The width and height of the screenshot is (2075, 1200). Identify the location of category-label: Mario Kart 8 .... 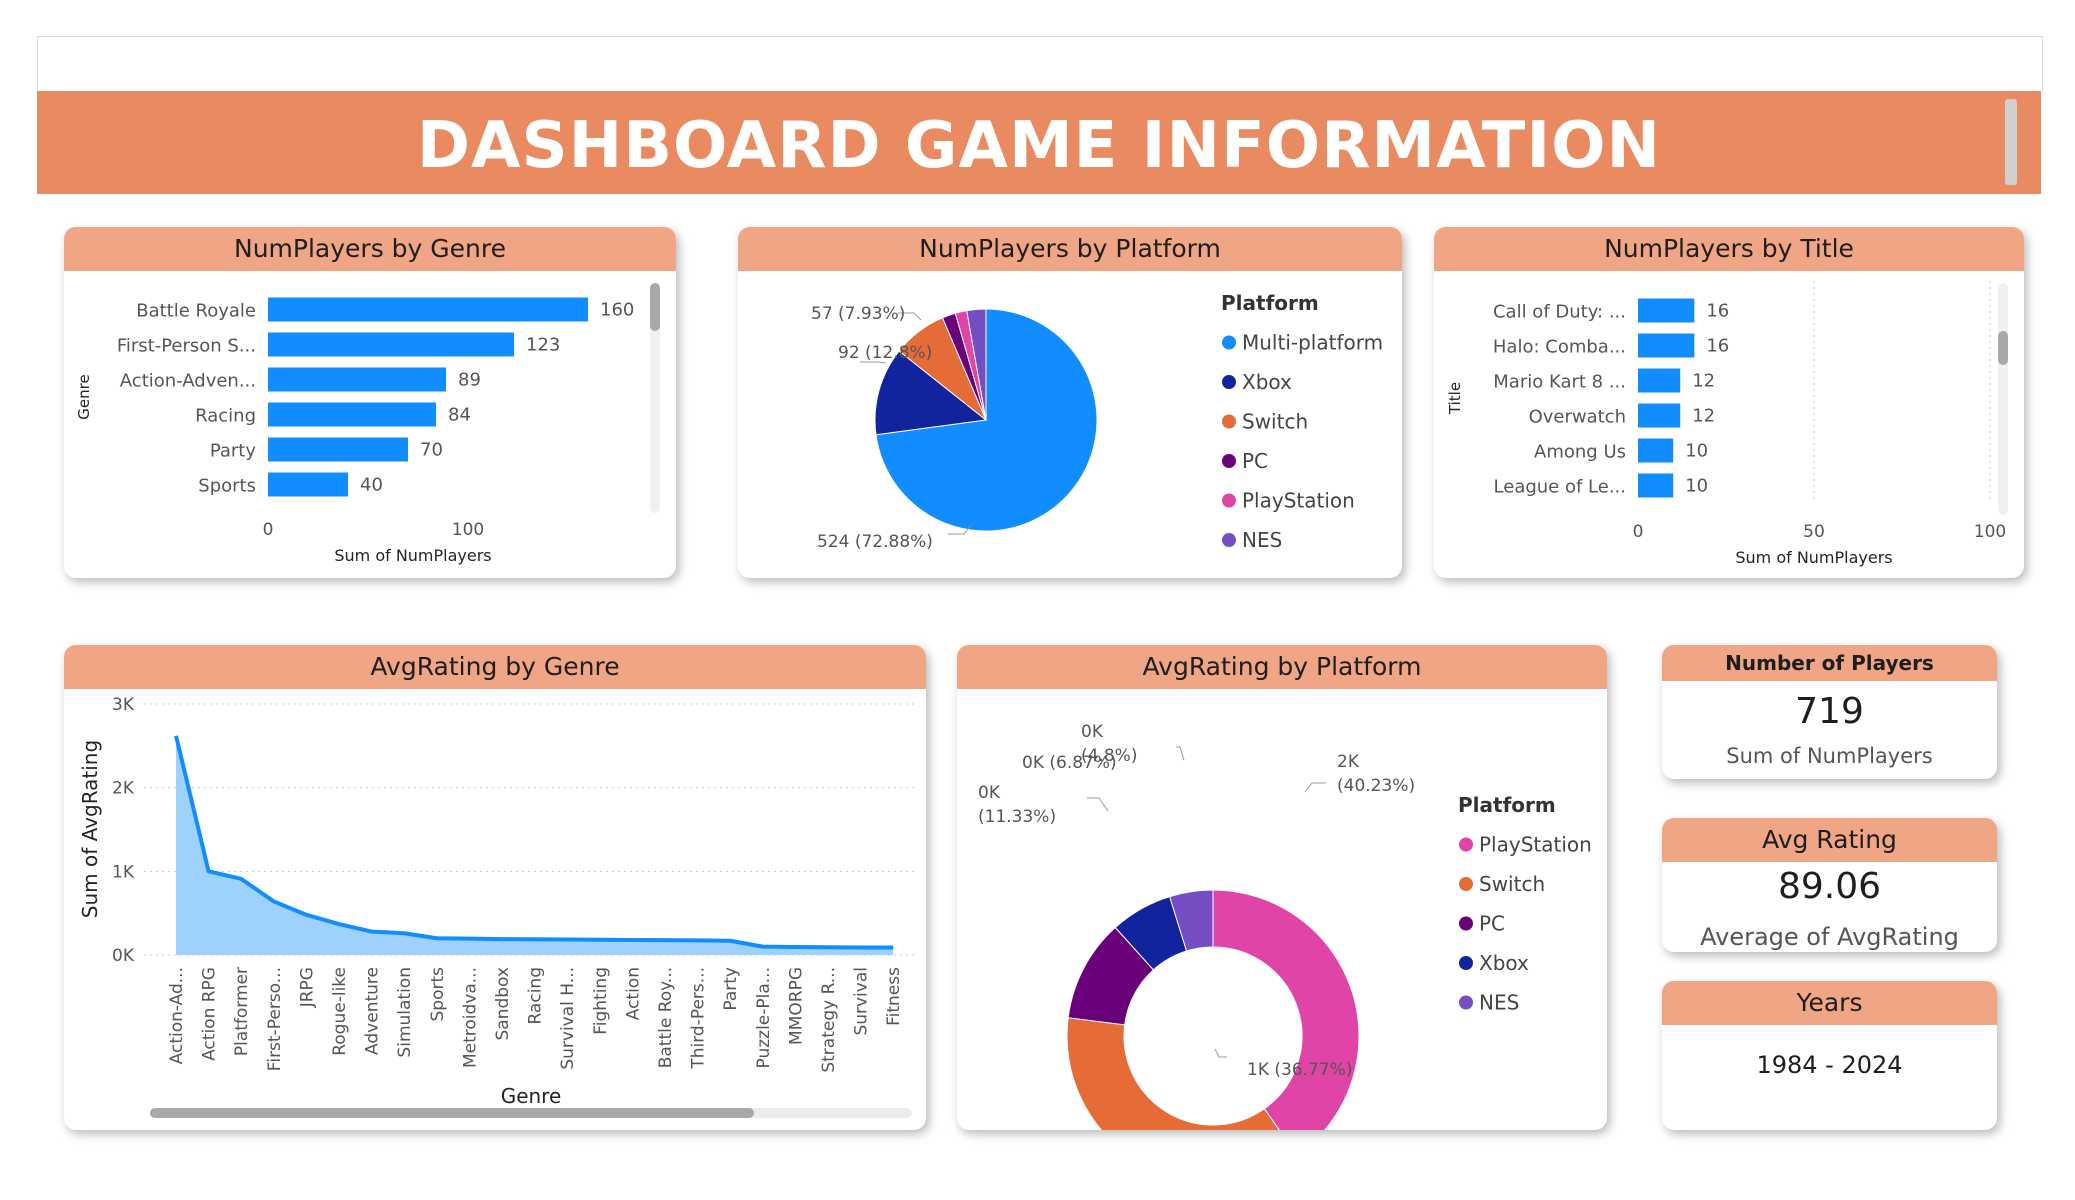
(1559, 382).